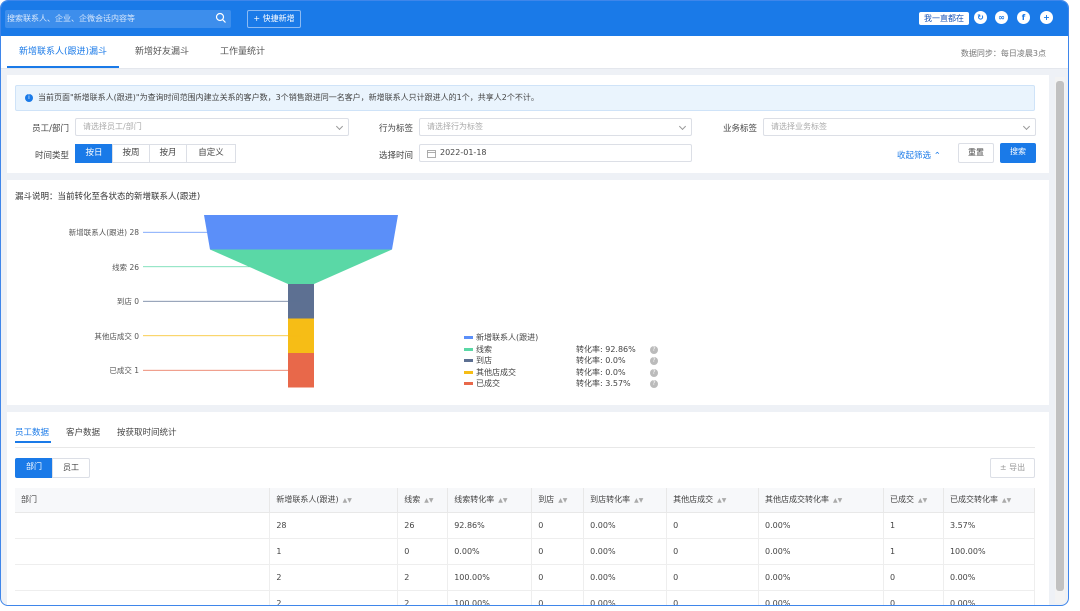 The width and height of the screenshot is (1080, 611). I want to click on employee-select: 请选择员工/部门, so click(212, 127).